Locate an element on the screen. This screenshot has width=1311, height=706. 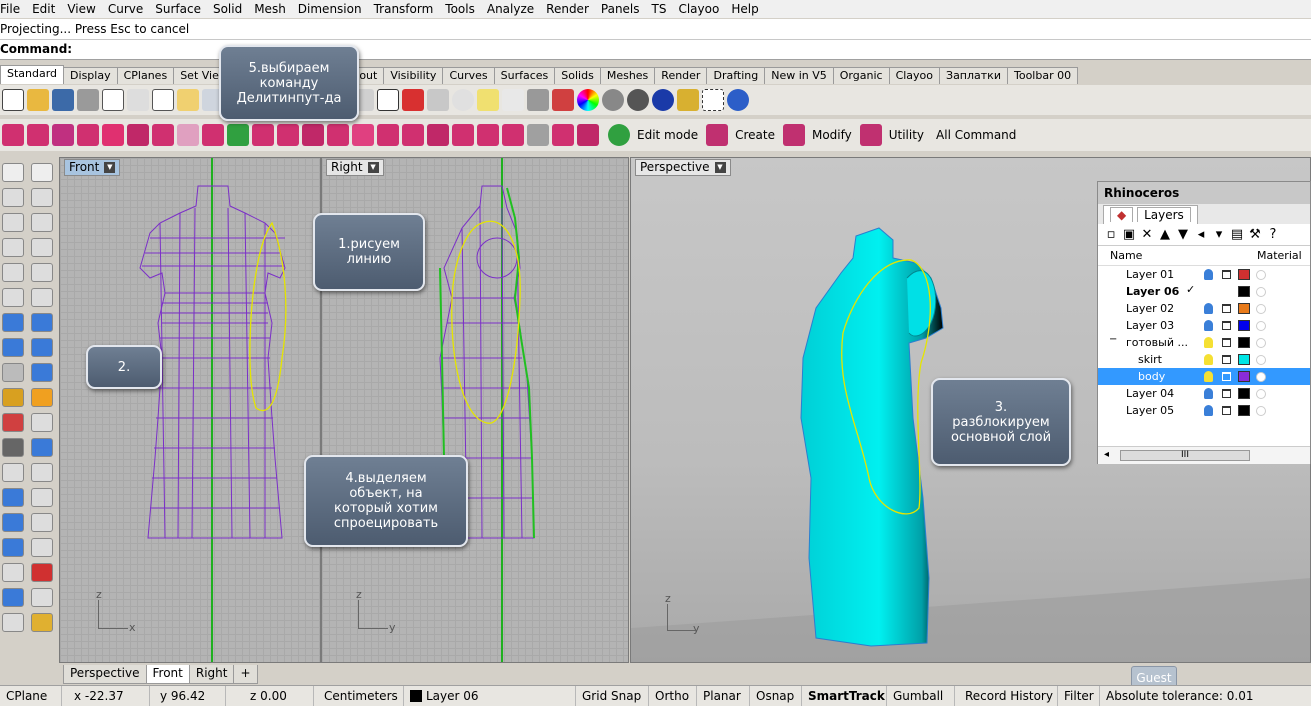
toolbar-tab: Drafting is located at coordinates (736, 75).